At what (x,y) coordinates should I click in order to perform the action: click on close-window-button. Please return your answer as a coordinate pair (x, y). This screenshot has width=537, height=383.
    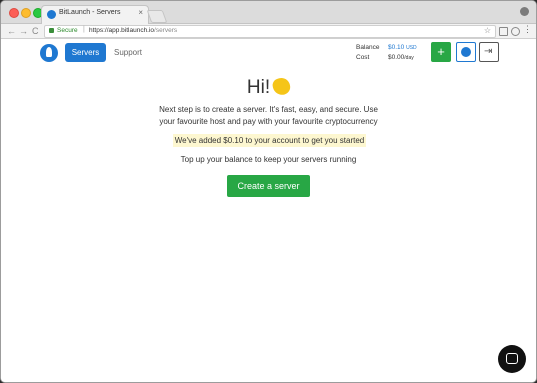
    Looking at the image, I should click on (14, 13).